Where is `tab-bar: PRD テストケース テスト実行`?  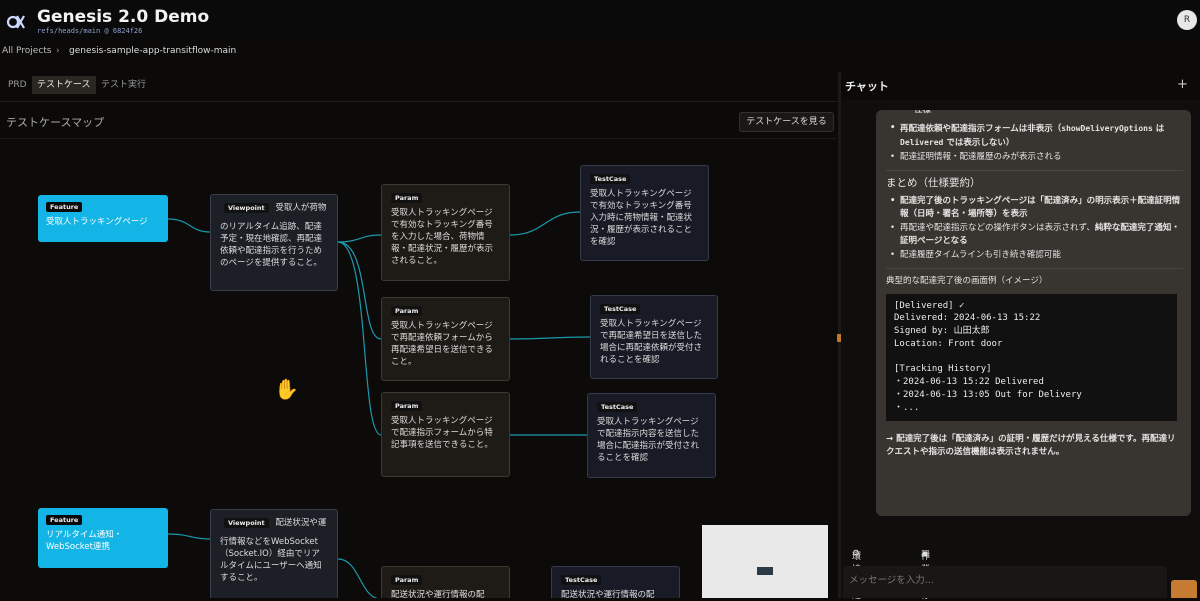 tab-bar: PRD テストケース テスト実行 is located at coordinates (419, 85).